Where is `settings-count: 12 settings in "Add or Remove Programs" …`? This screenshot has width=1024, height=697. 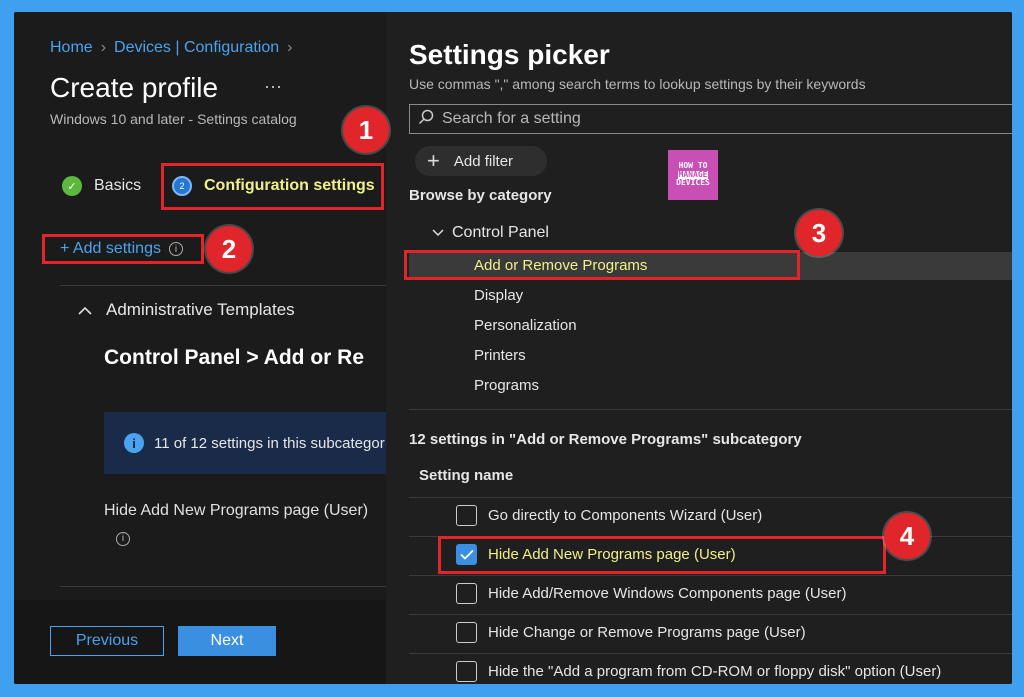
settings-count: 12 settings in "Add or Remove Programs" … is located at coordinates (605, 439).